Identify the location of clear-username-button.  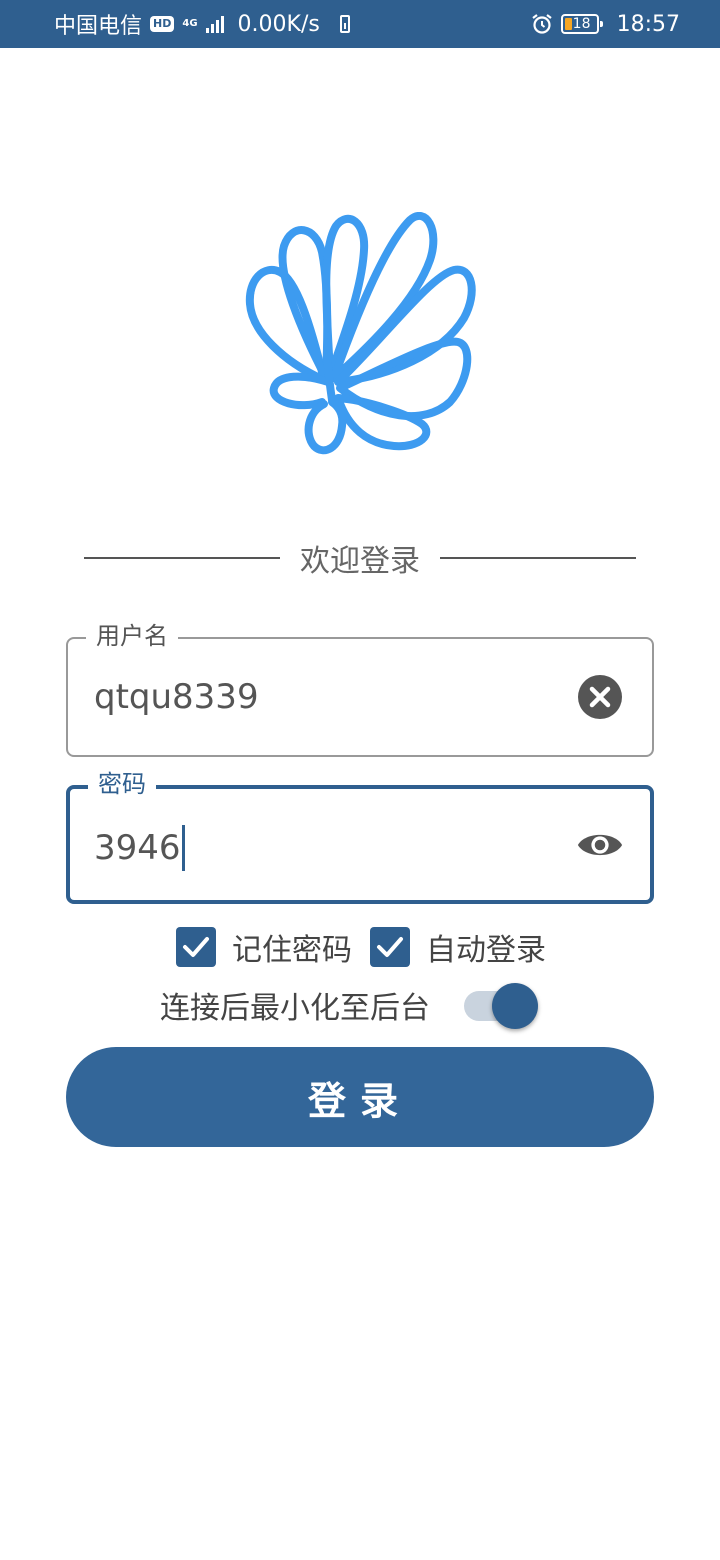
(600, 697).